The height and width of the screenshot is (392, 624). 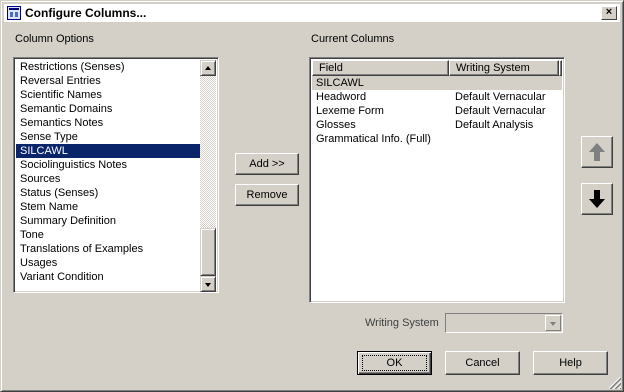 What do you see at coordinates (109, 95) in the screenshot?
I see `list-item: Scientific Names` at bounding box center [109, 95].